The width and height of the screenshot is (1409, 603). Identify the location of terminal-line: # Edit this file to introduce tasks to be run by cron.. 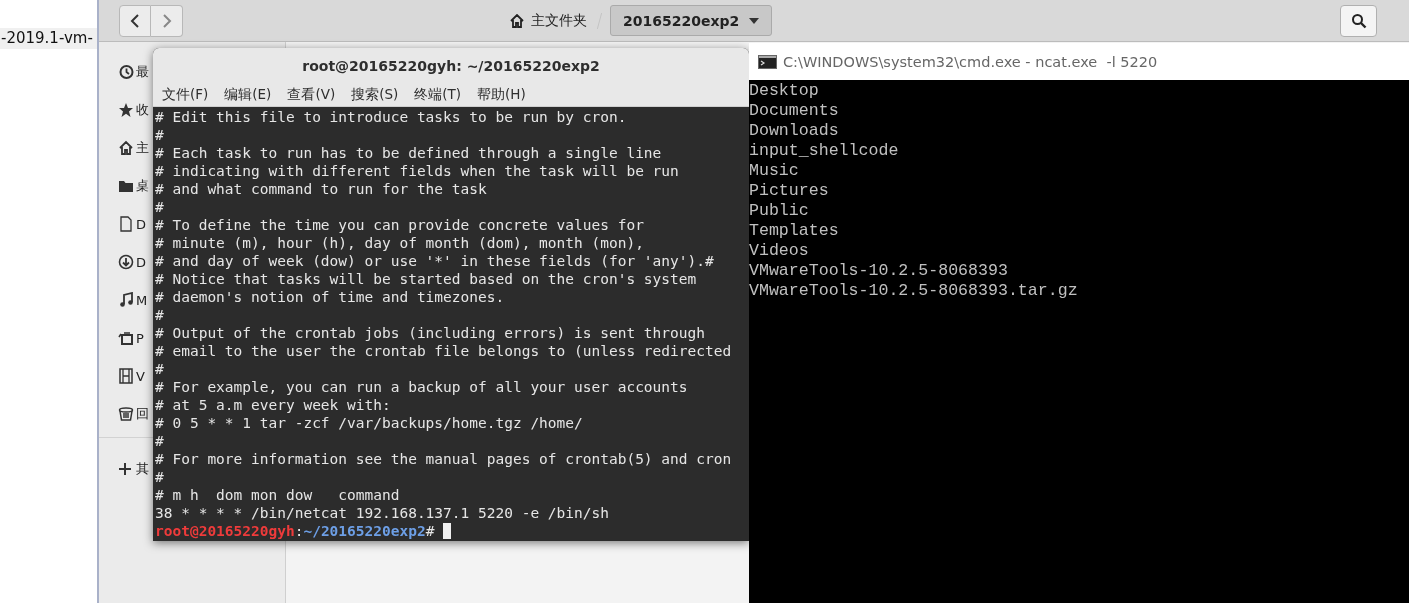
(391, 117).